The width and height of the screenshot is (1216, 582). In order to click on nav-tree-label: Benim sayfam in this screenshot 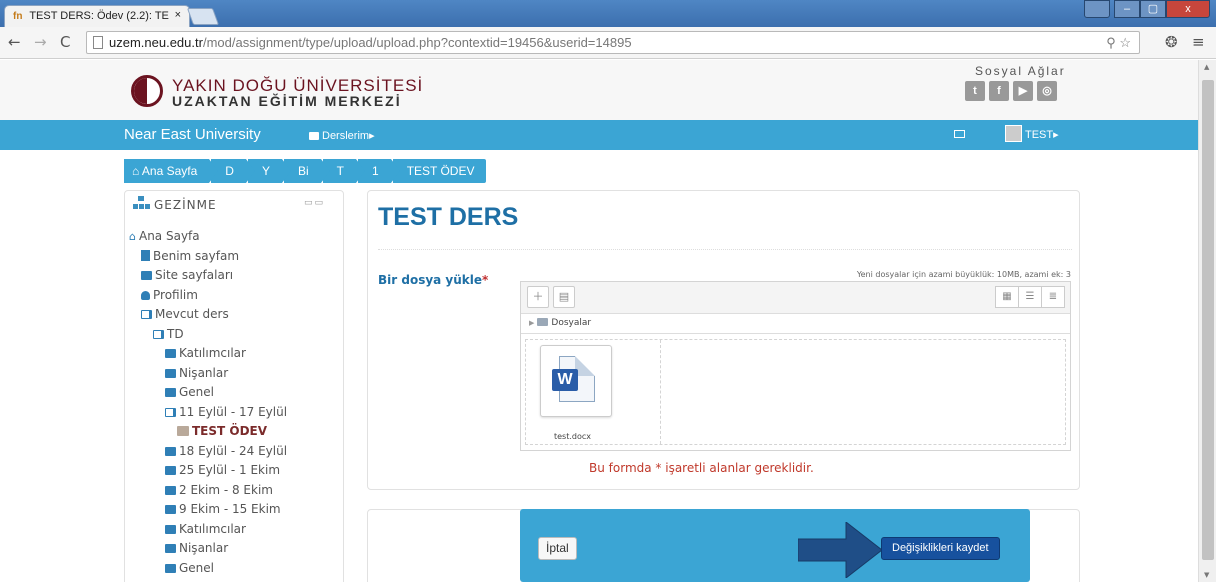, I will do `click(196, 255)`.